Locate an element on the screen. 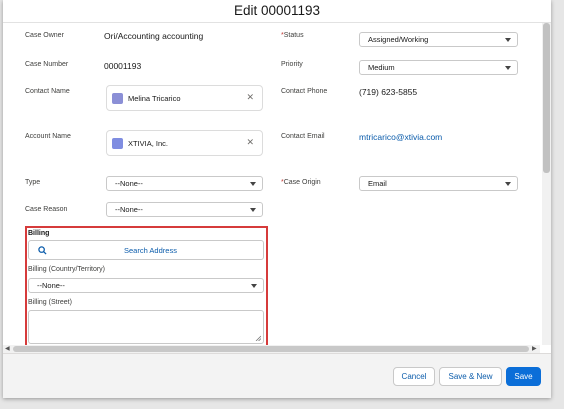  account-name-lookup: XTIVIA, Inc. ✕ is located at coordinates (184, 143).